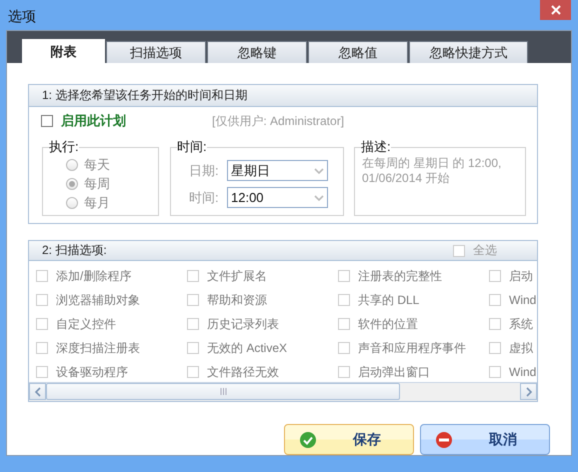 The width and height of the screenshot is (578, 472). What do you see at coordinates (92, 372) in the screenshot?
I see `checkbox-label: 设备驱动程序` at bounding box center [92, 372].